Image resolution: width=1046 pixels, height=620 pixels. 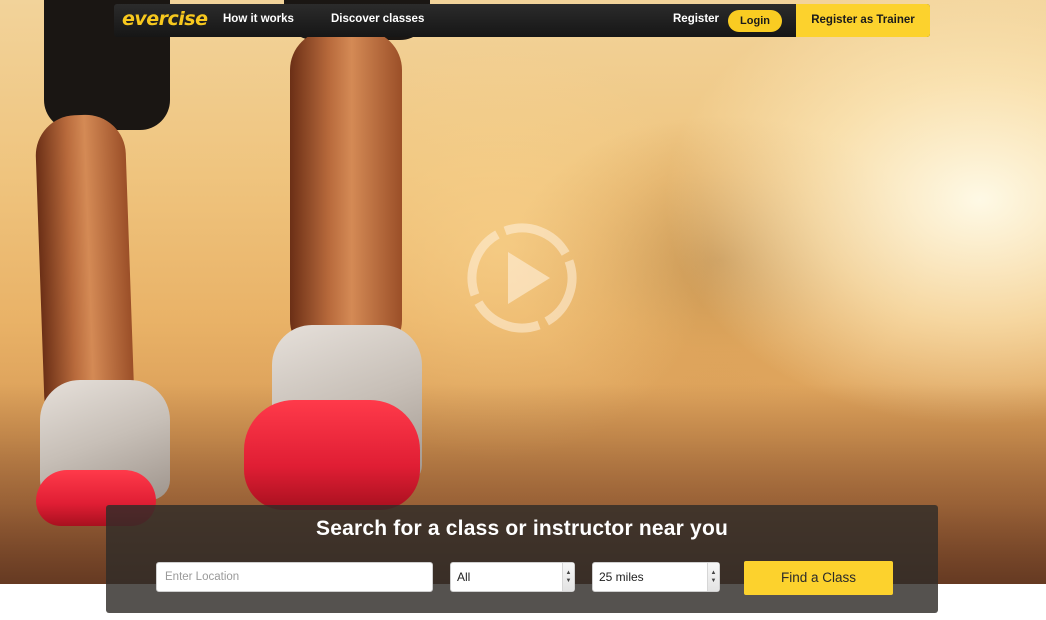 I want to click on nav-register: Register, so click(x=696, y=19).